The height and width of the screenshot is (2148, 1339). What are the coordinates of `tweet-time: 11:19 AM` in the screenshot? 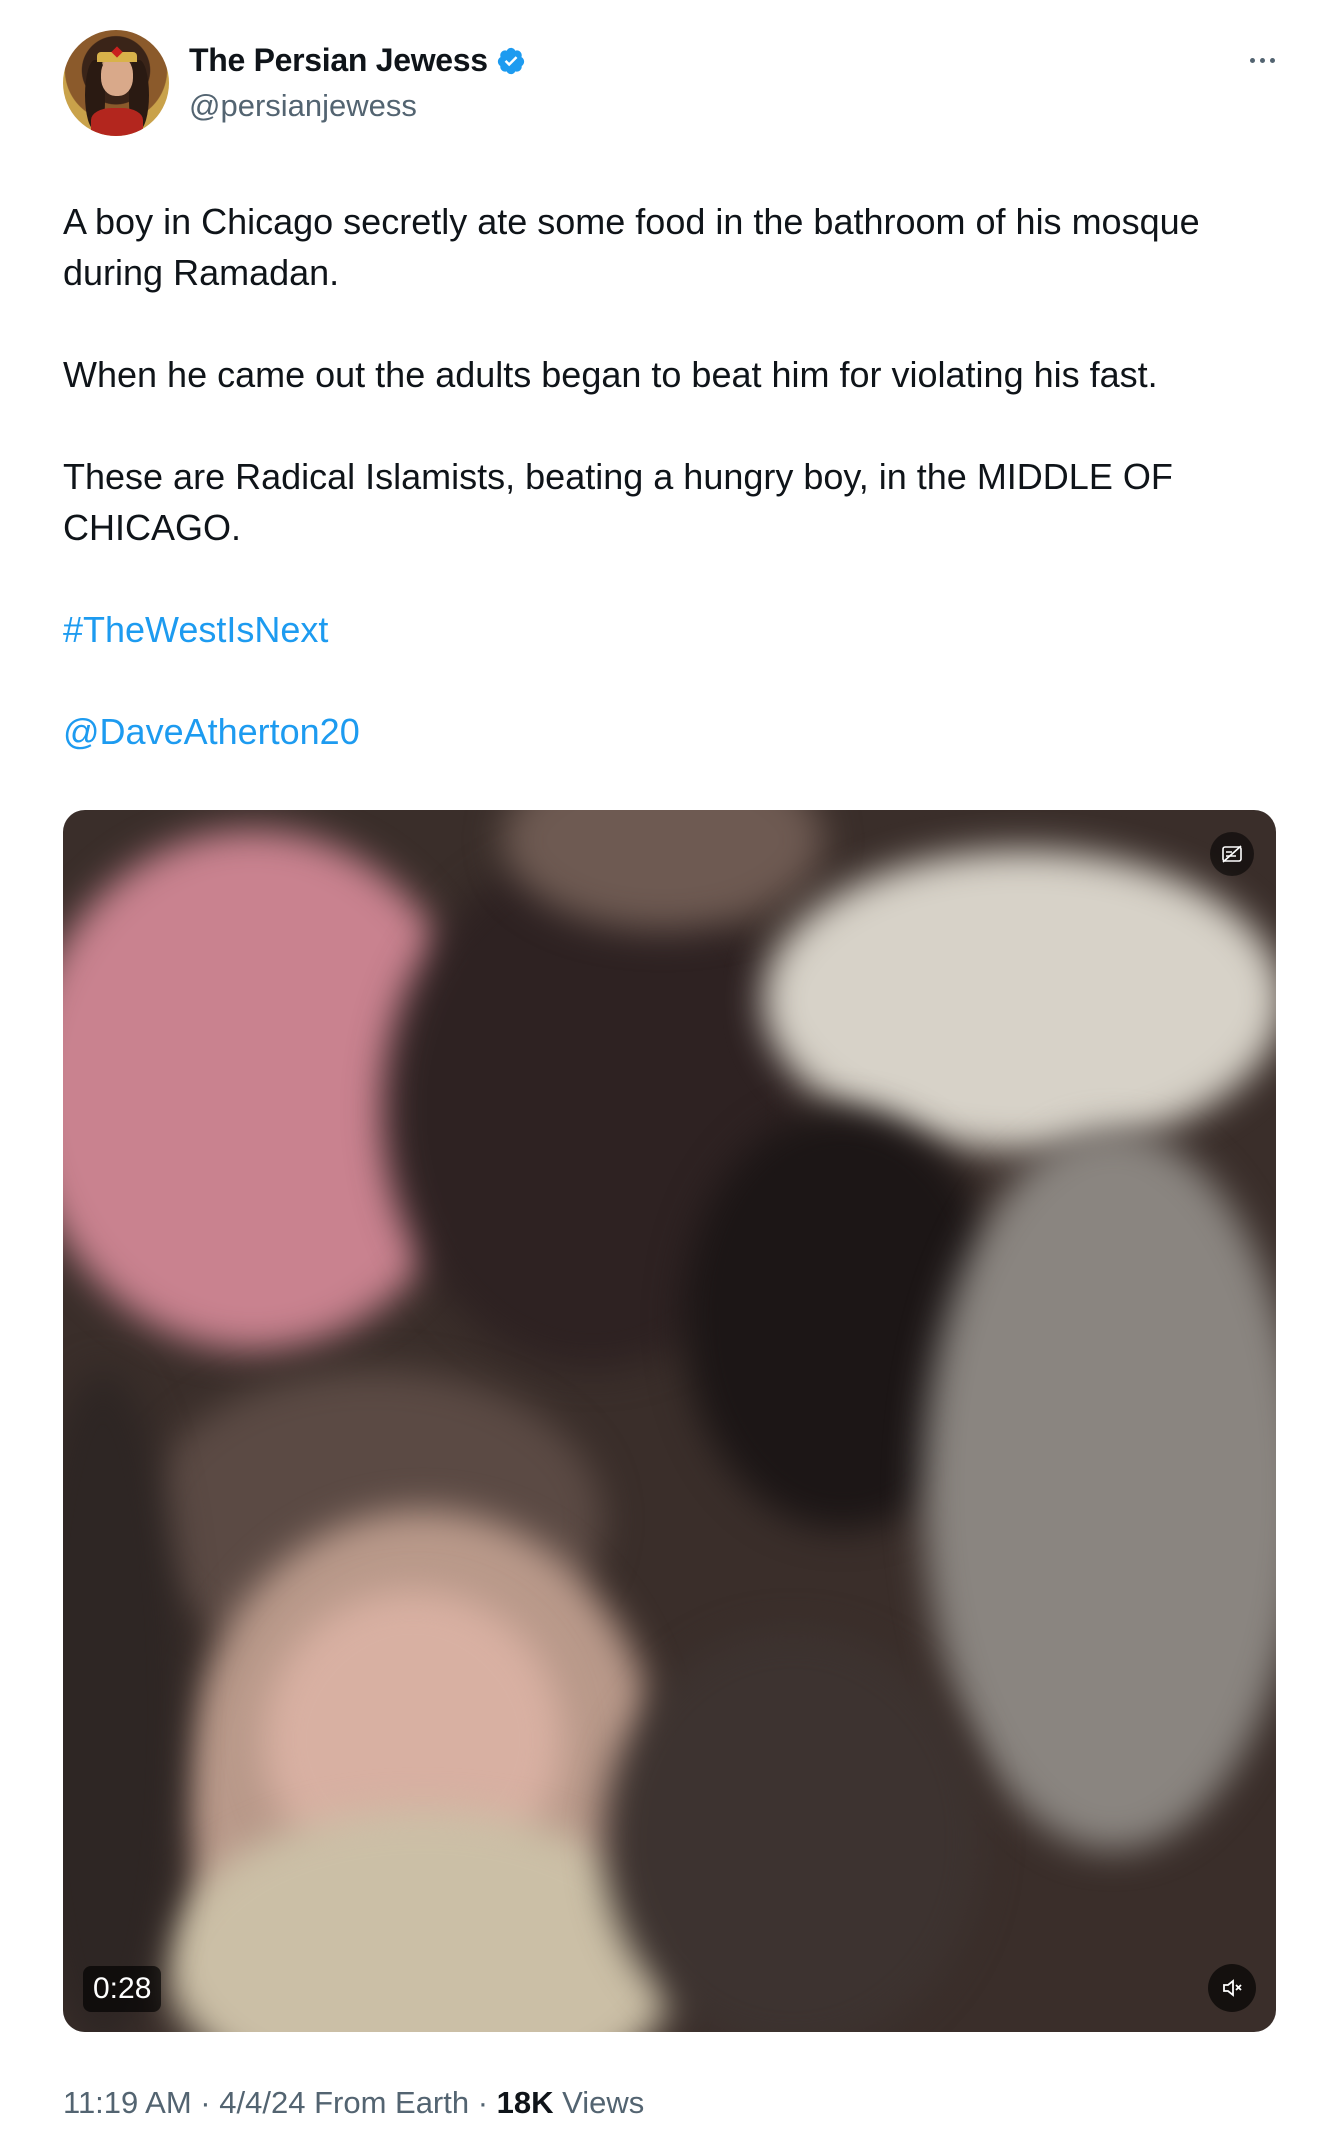 It's located at (127, 2102).